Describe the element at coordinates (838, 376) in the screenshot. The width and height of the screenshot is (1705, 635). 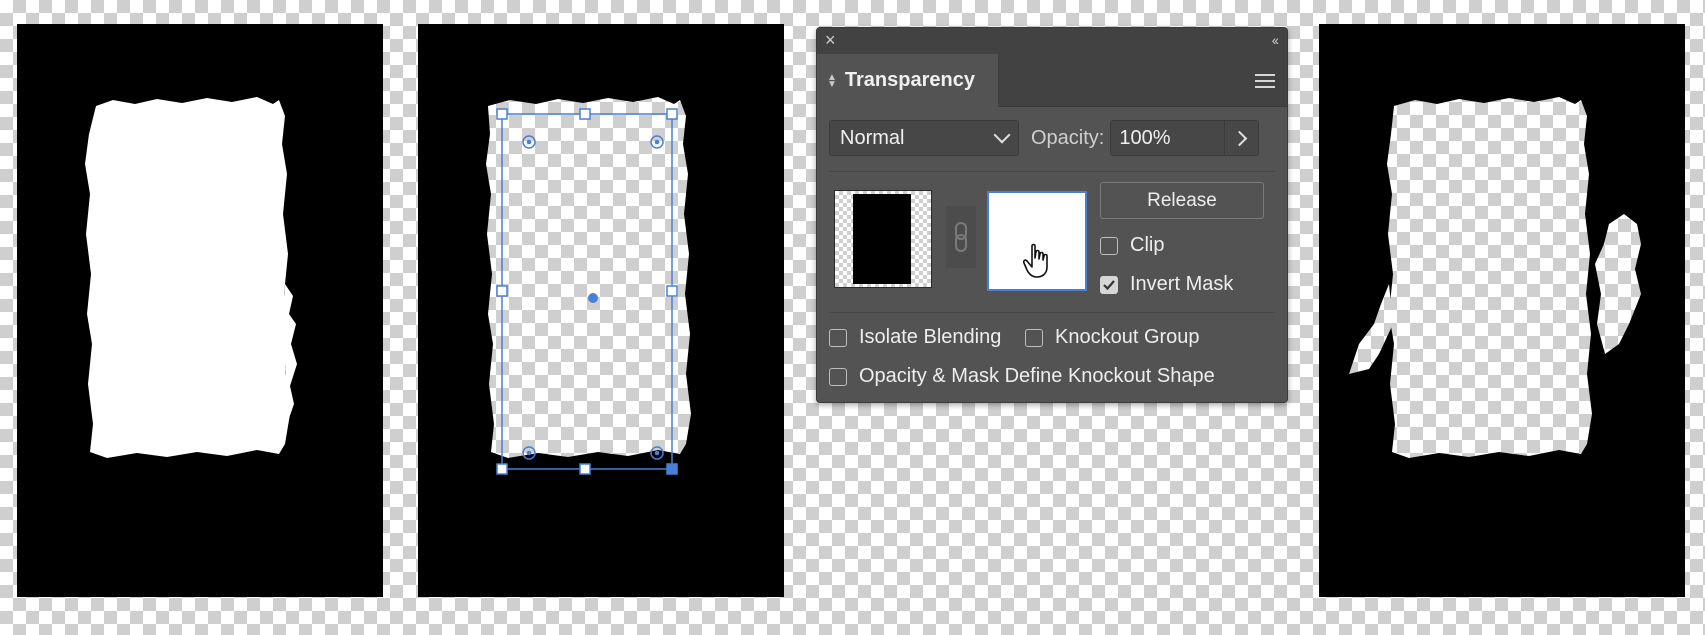
I see `opacity-mask-define-knockout-checkbox-box` at that location.